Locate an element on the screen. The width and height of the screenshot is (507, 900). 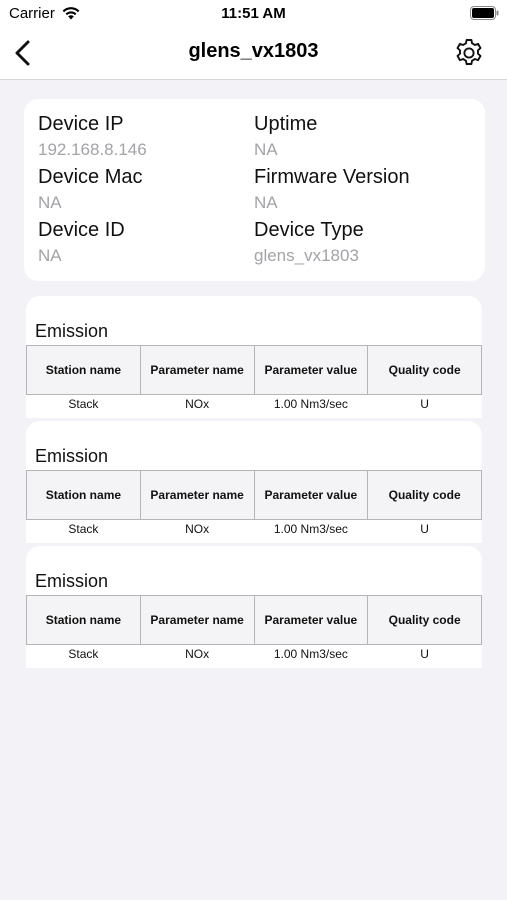
status-bar: Carrier 11:51 AM is located at coordinates (253, 14).